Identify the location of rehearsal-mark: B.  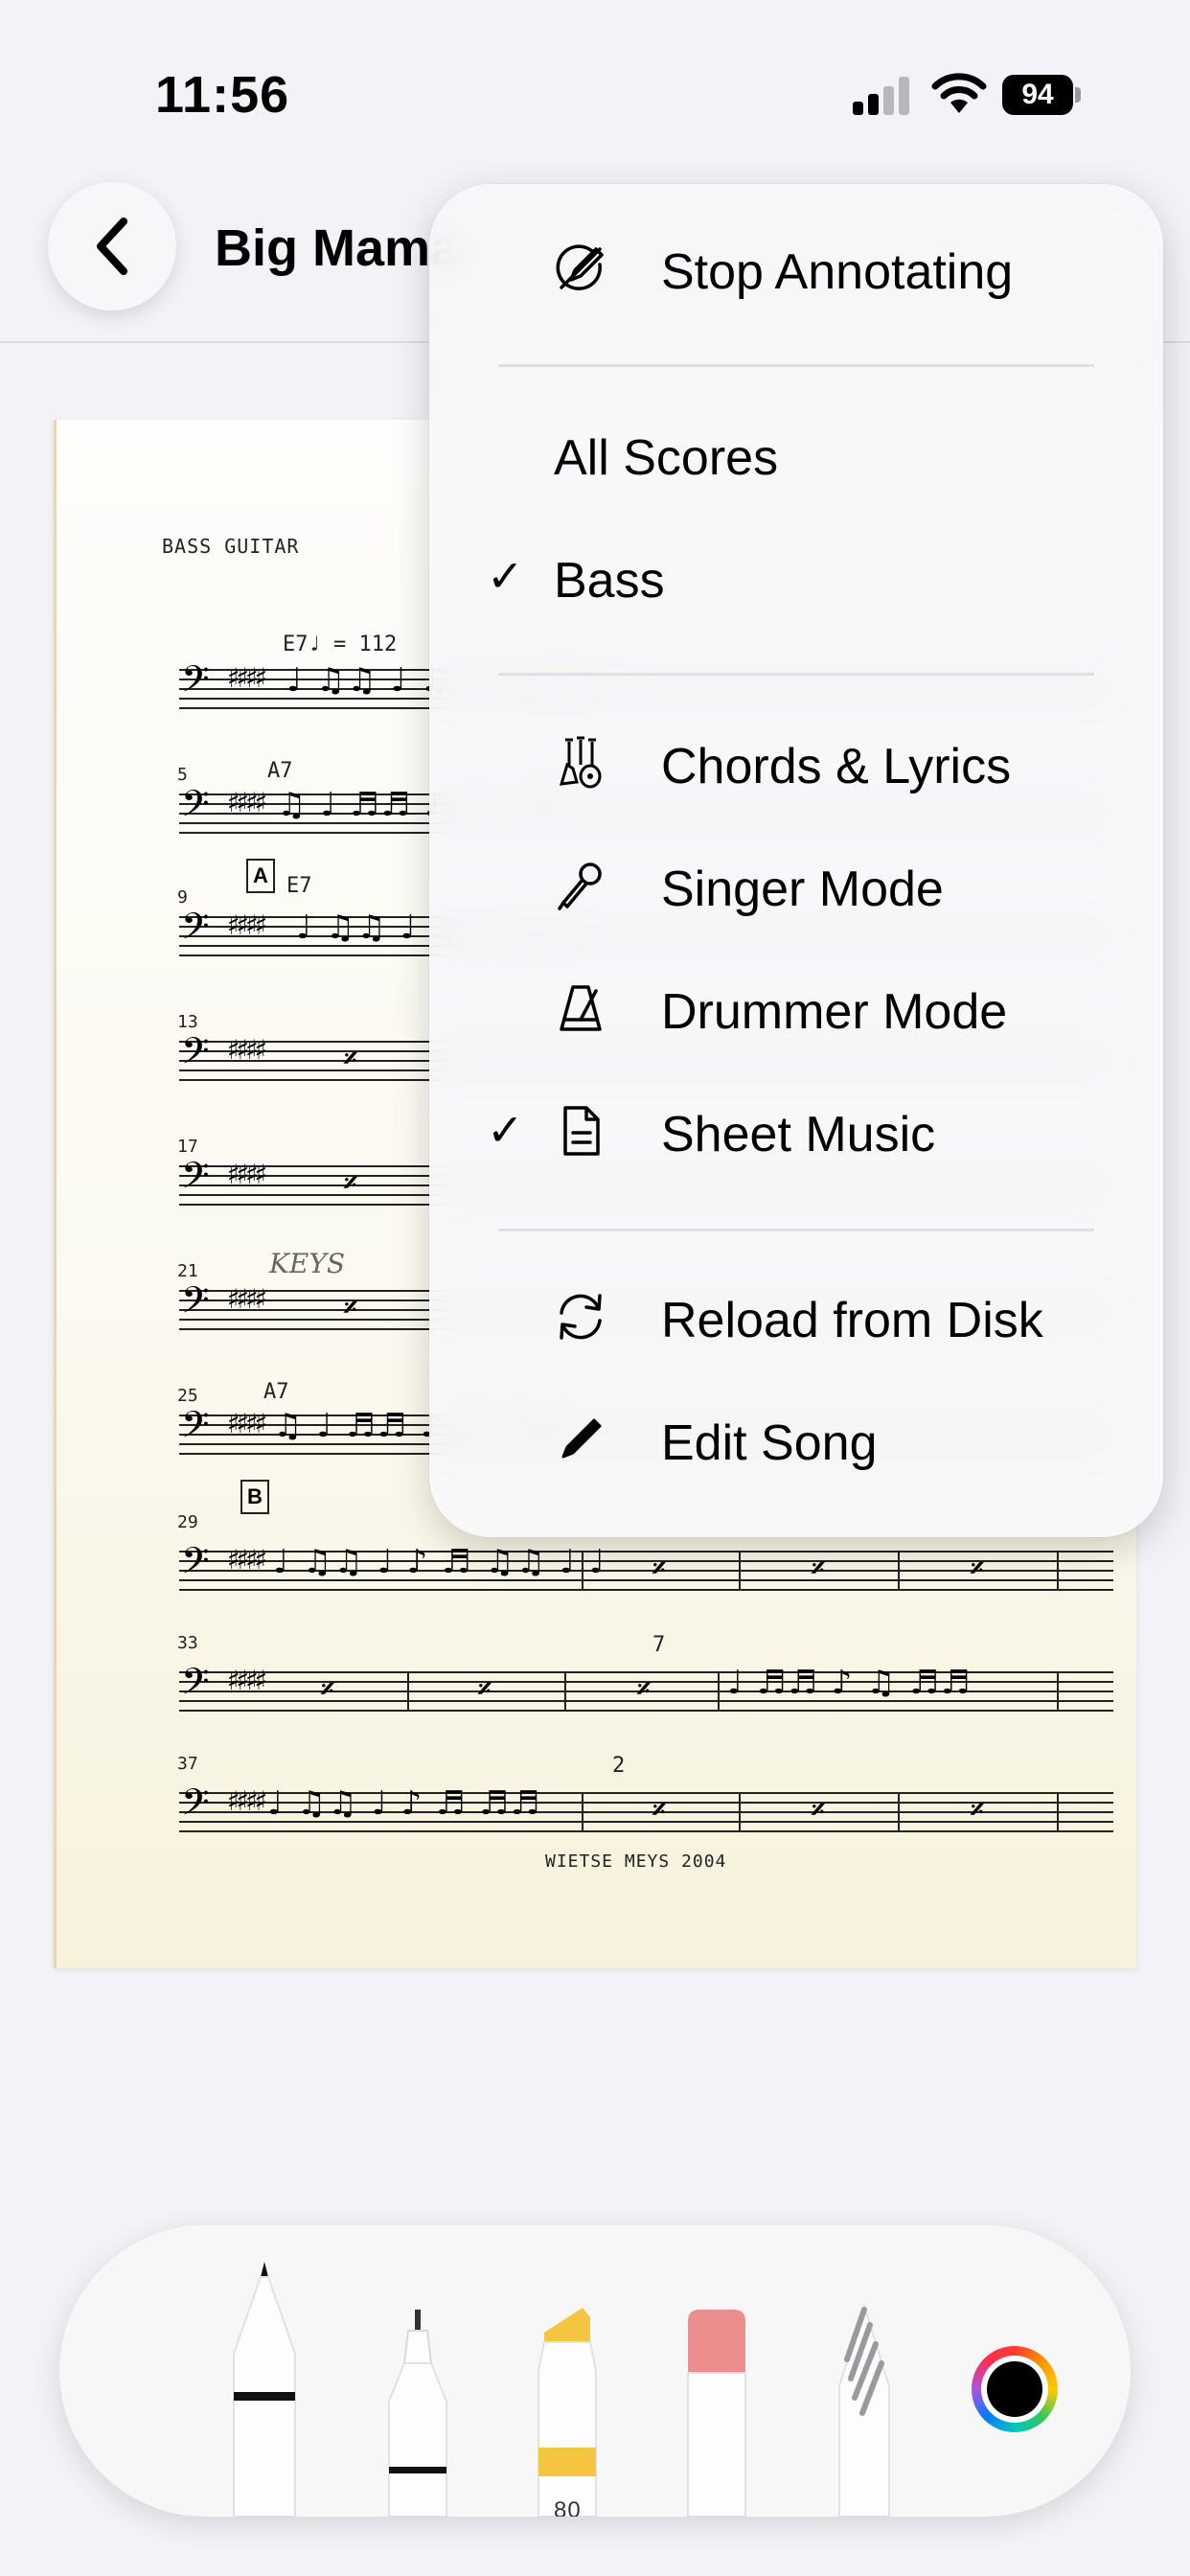
(255, 1497).